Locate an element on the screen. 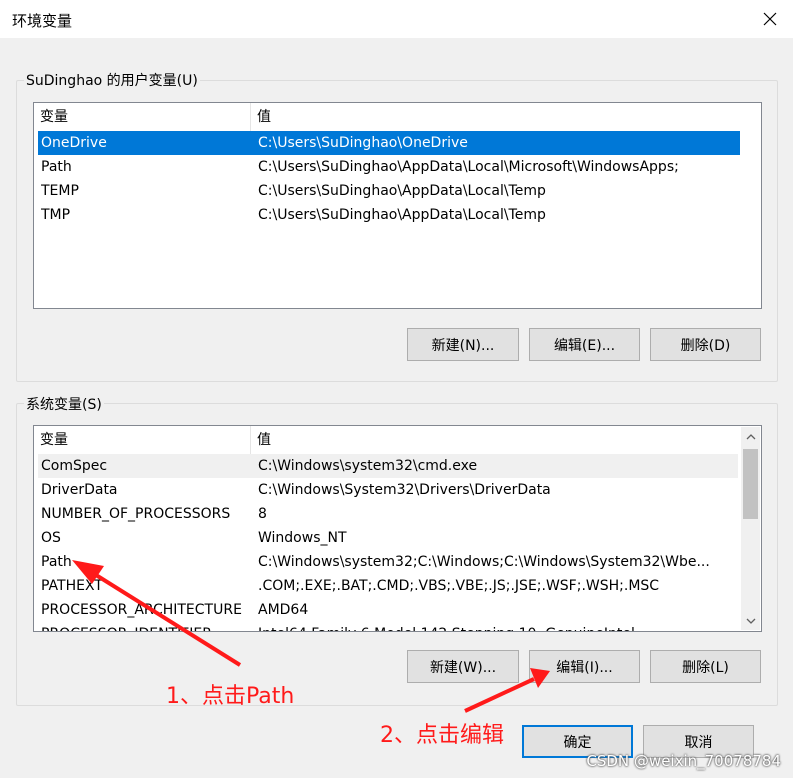  variable-value: Windows_NT is located at coordinates (302, 538).